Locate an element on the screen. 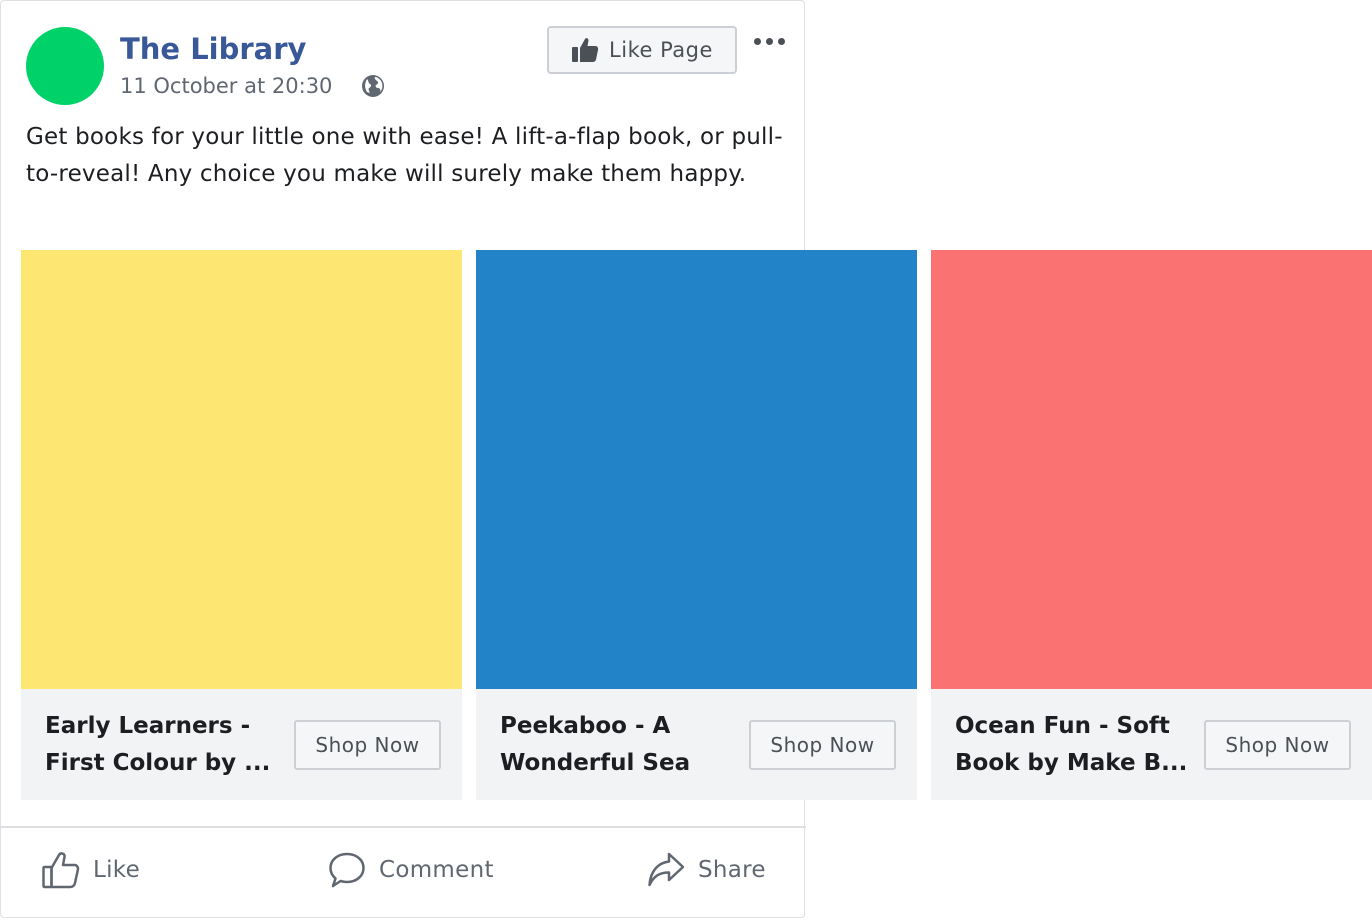 The height and width of the screenshot is (921, 1372). speech-bubble-icon is located at coordinates (347, 870).